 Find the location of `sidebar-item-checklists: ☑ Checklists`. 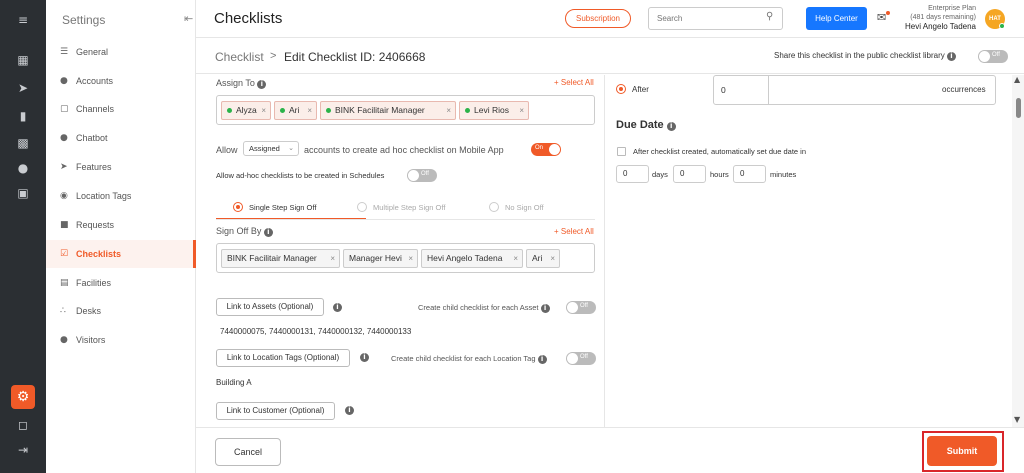

sidebar-item-checklists: ☑ Checklists is located at coordinates (121, 254).